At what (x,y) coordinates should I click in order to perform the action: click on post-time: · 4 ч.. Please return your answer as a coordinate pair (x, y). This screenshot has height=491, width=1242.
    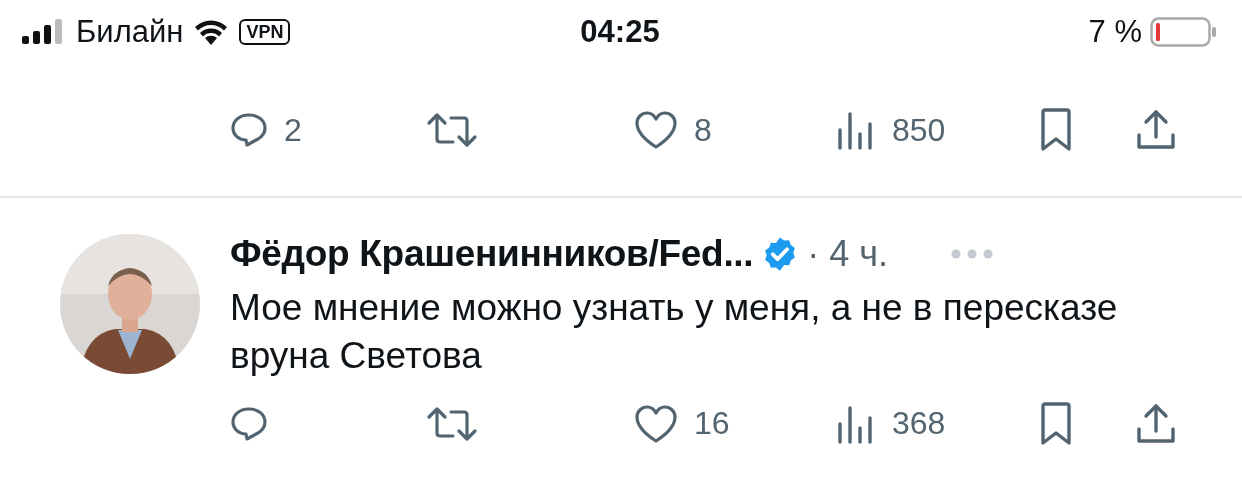
    Looking at the image, I should click on (848, 253).